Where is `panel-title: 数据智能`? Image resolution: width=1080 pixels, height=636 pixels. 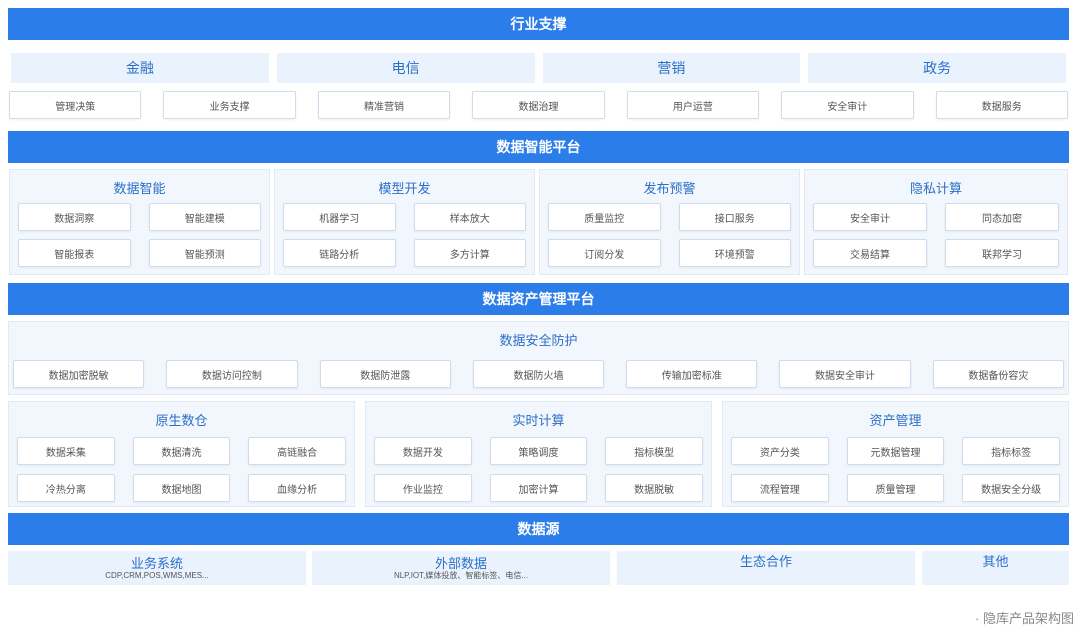
panel-title: 数据智能 is located at coordinates (139, 188).